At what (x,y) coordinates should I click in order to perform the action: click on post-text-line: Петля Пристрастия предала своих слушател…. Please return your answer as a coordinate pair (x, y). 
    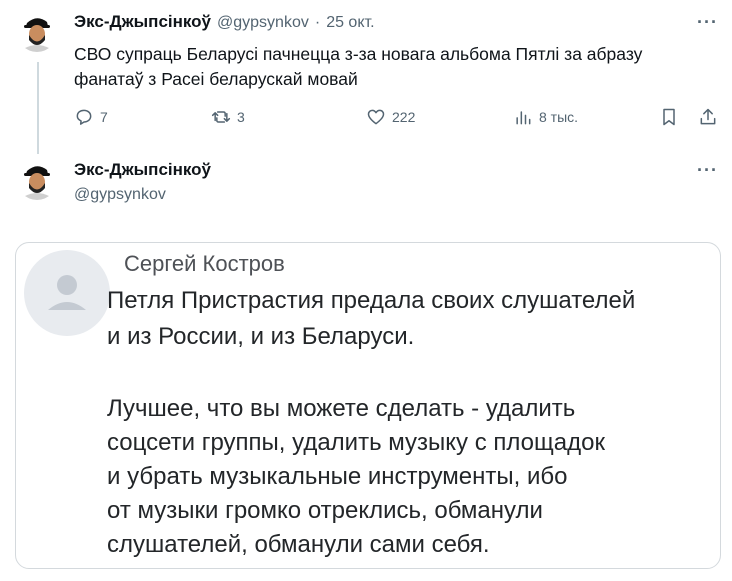
    Looking at the image, I should click on (371, 300).